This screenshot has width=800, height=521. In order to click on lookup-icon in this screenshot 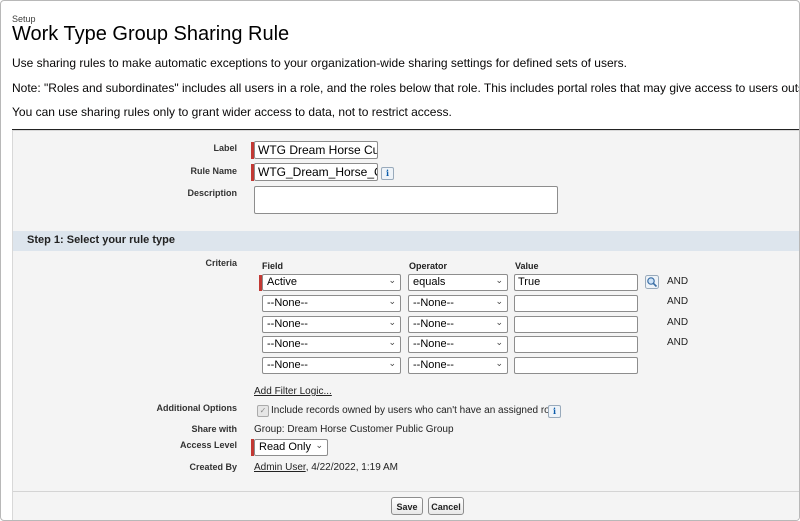, I will do `click(652, 282)`.